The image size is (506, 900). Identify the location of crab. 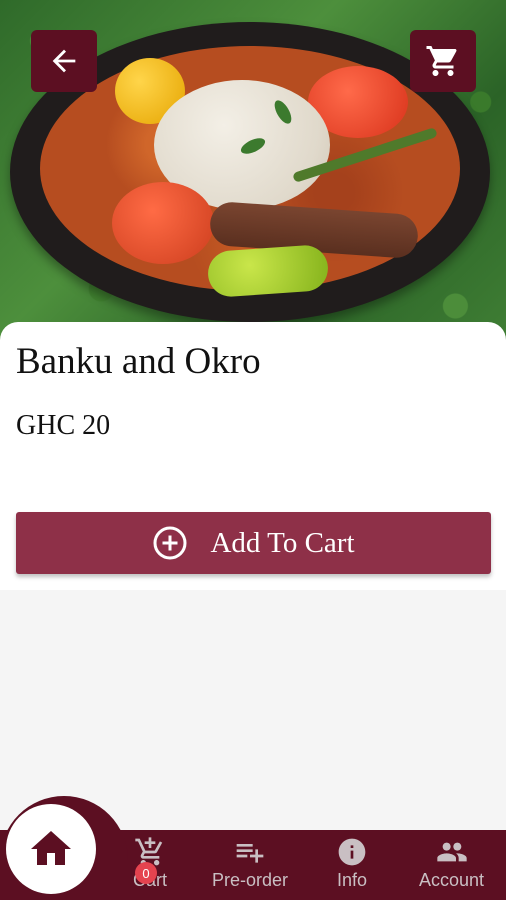
(163, 223).